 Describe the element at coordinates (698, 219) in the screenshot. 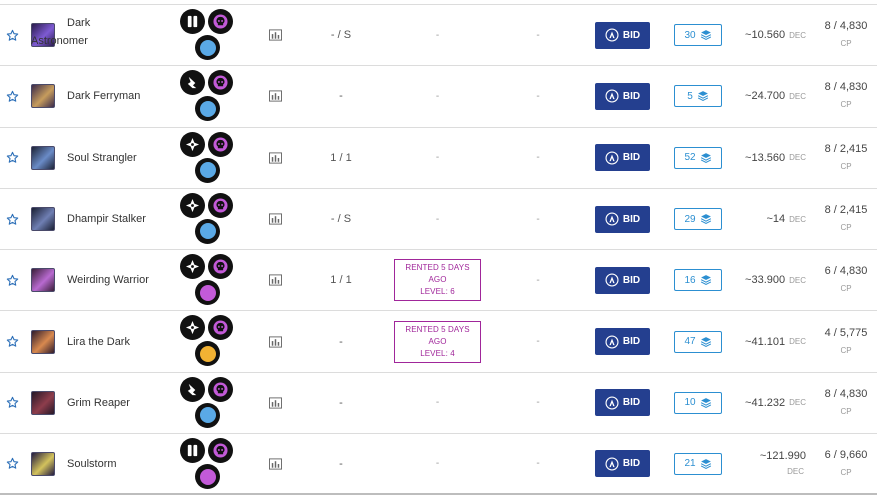

I see `quantity-button: 29` at that location.